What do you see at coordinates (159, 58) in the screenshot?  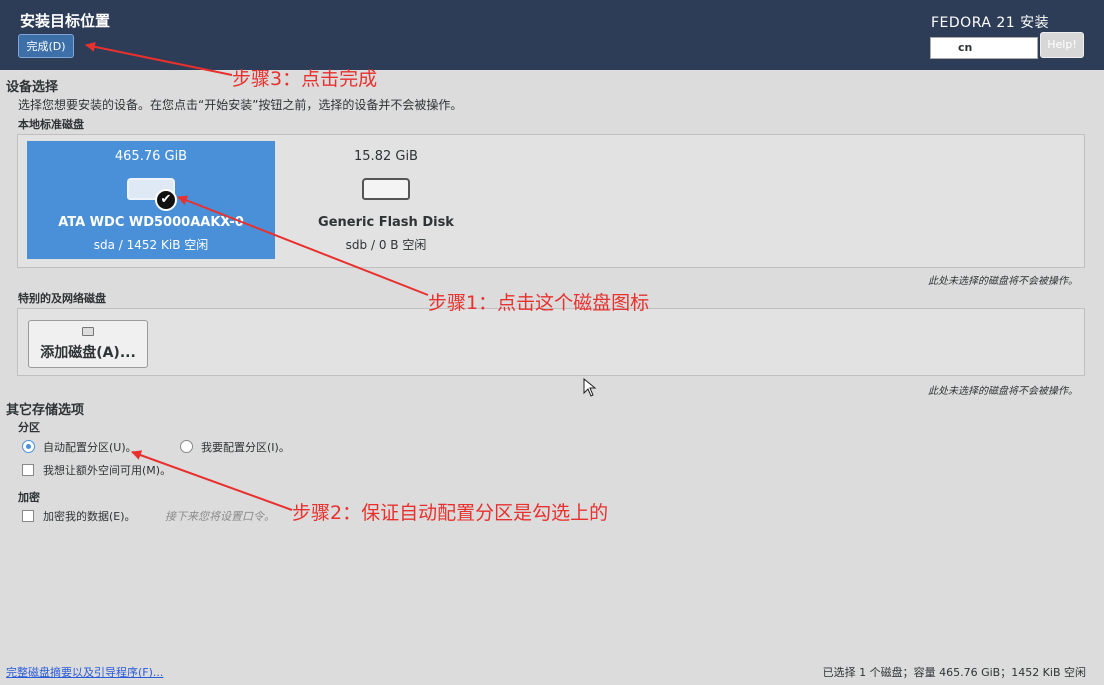 I see `step3-arrow` at bounding box center [159, 58].